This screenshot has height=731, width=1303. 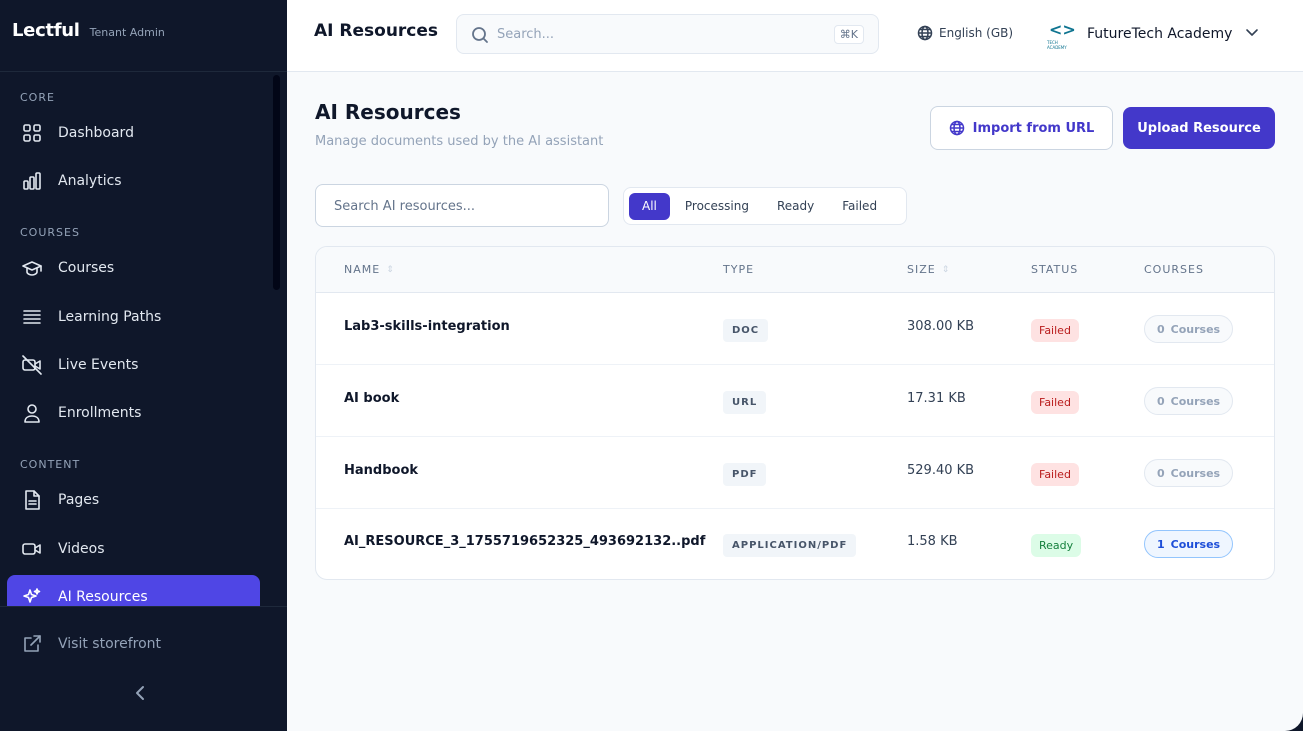 What do you see at coordinates (32, 268) in the screenshot?
I see `graduation-cap-icon` at bounding box center [32, 268].